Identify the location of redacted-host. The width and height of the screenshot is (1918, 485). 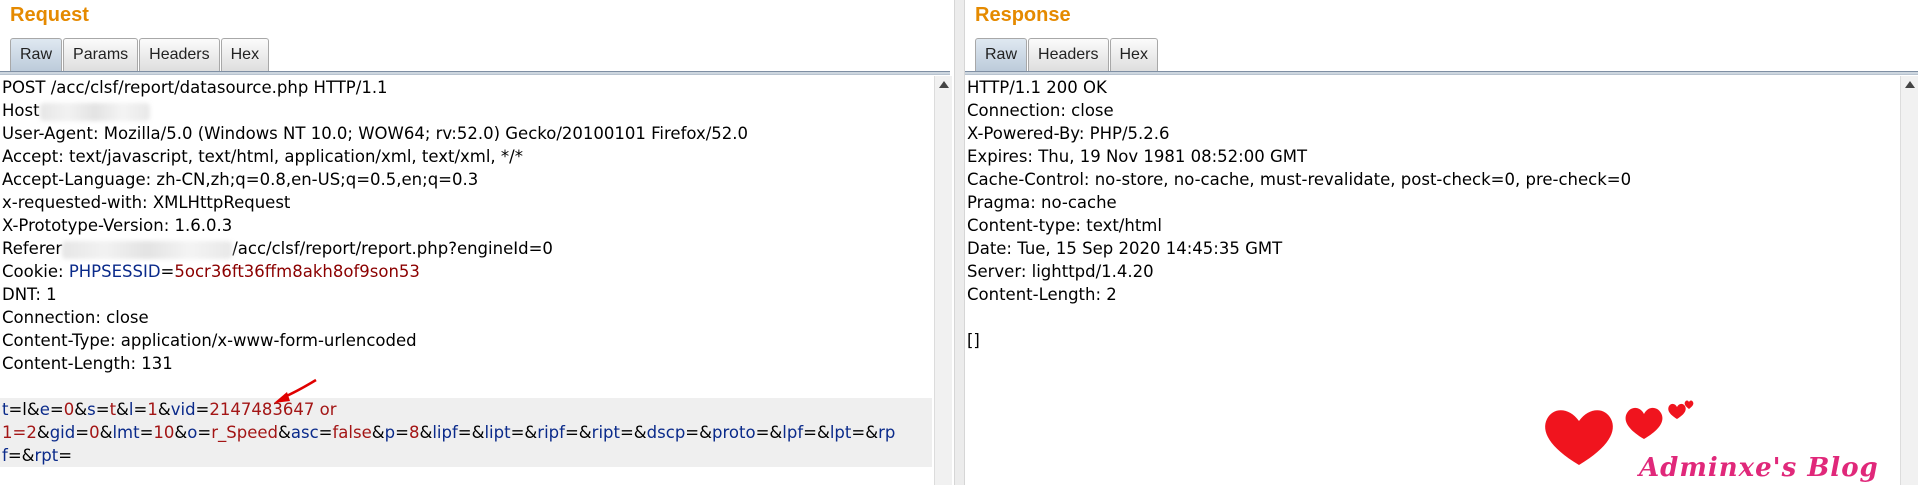
(94, 111).